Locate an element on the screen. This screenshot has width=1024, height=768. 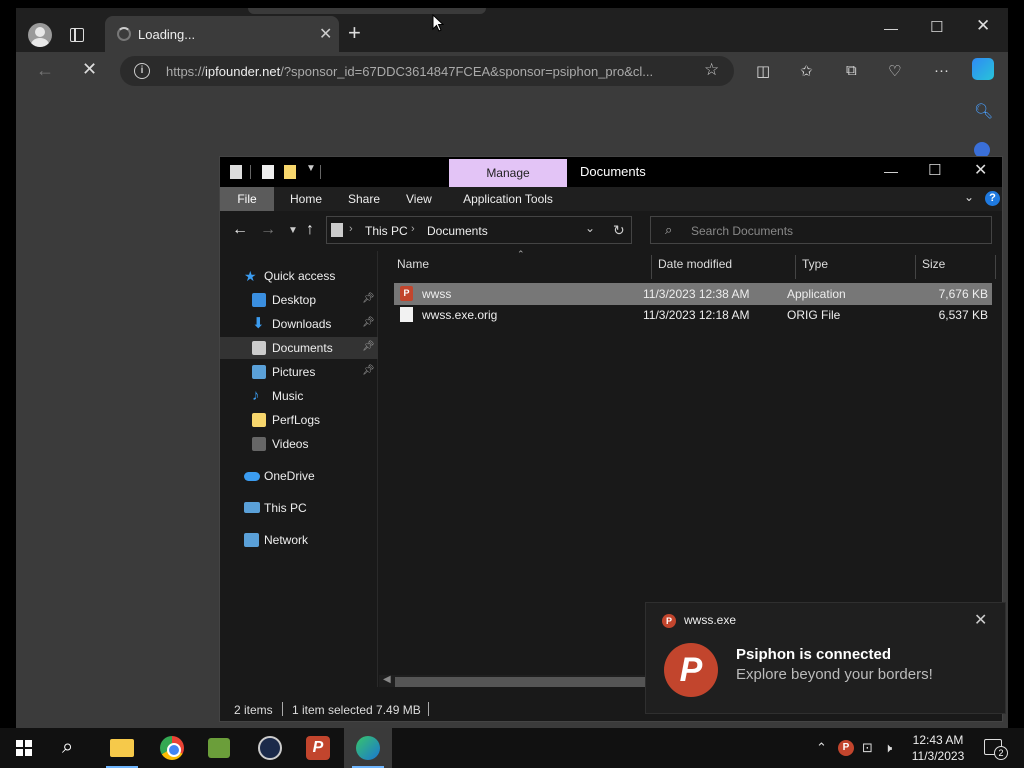
maximize-button: ☐ is located at coordinates (936, 27).